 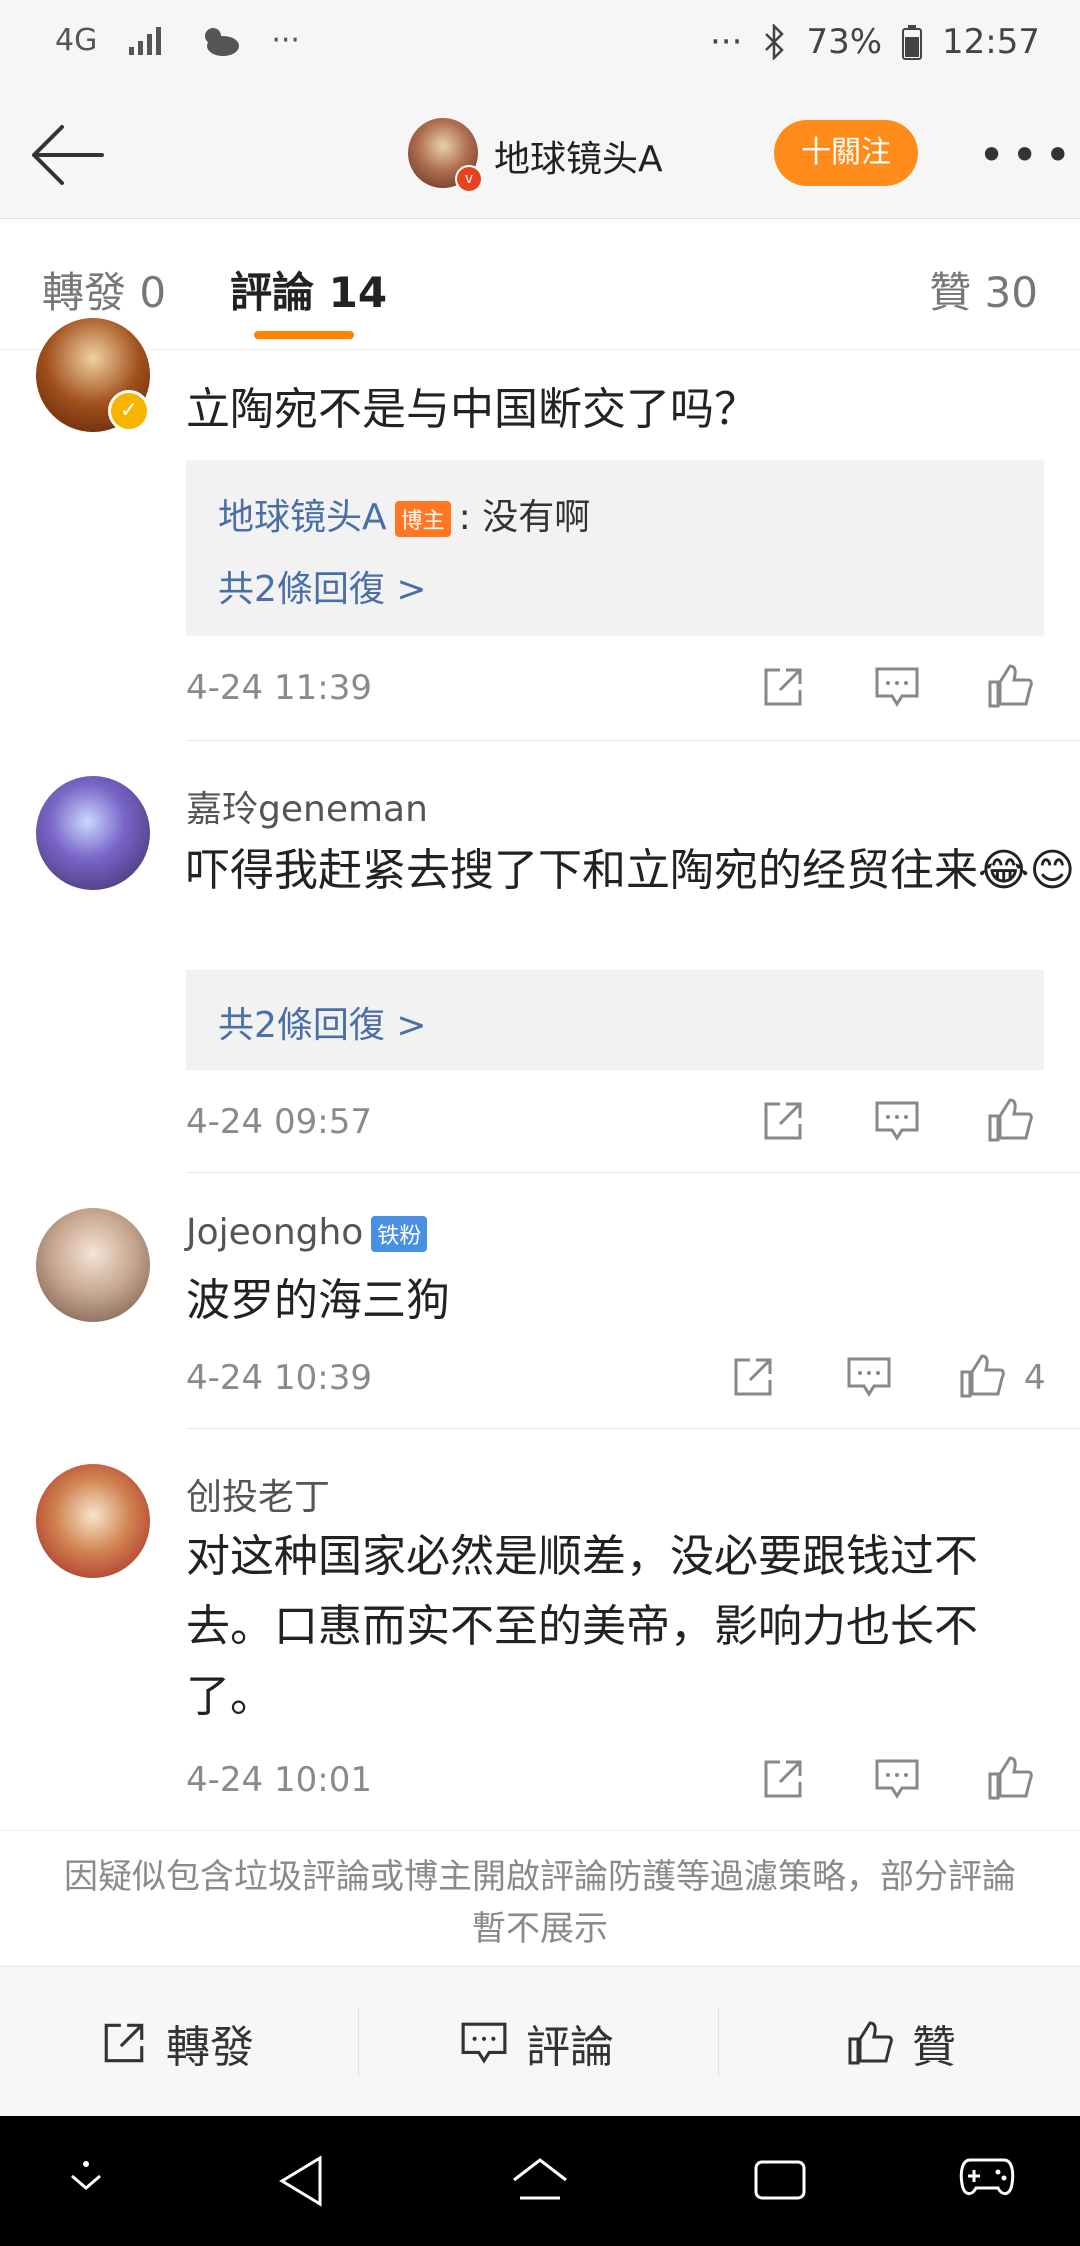 I want to click on recents-nav-icon, so click(x=780, y=2179).